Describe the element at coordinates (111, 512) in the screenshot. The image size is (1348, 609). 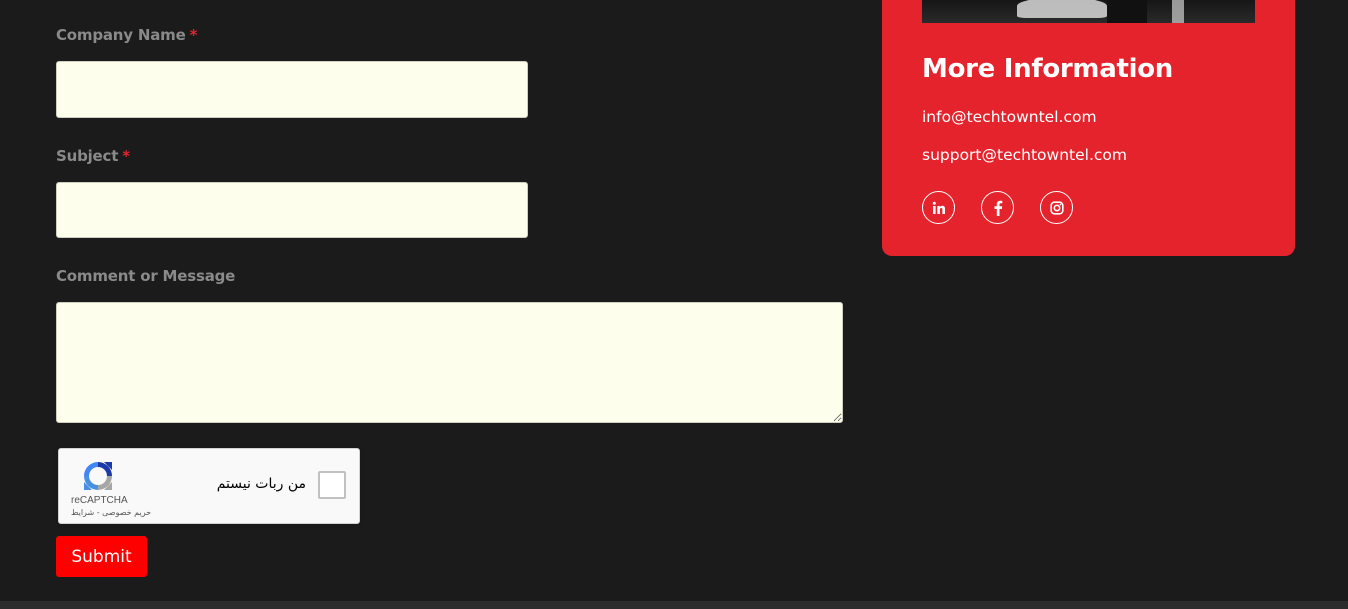
I see `recaptcha-privacy-terms-links: حریم خصوصی - شرایط` at that location.